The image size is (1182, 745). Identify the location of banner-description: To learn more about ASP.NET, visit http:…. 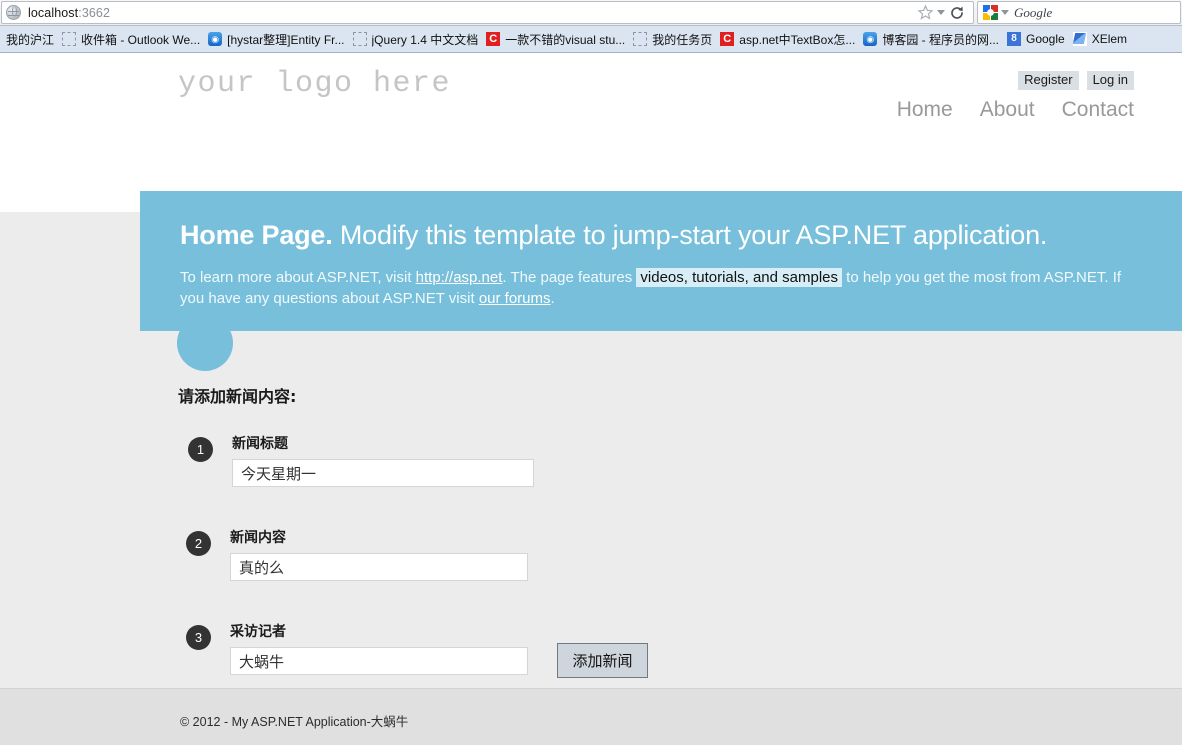
(661, 288).